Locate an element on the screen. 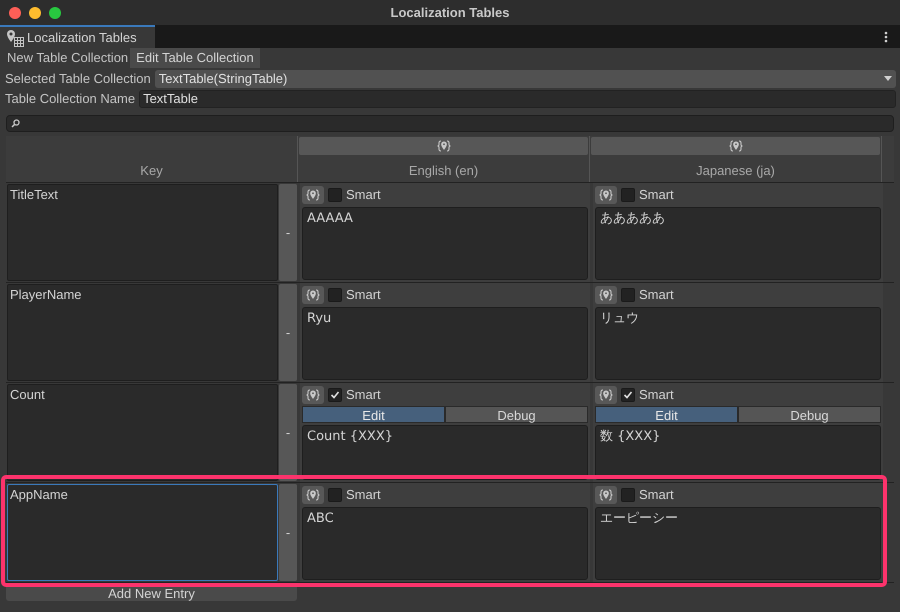  translation-field: Count {XXX} is located at coordinates (445, 452).